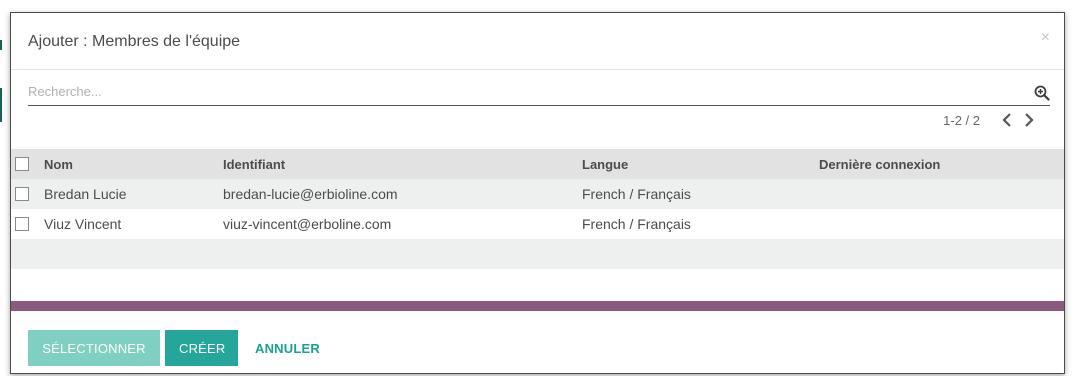 The image size is (1072, 376). I want to click on pager-next-button, so click(1029, 120).